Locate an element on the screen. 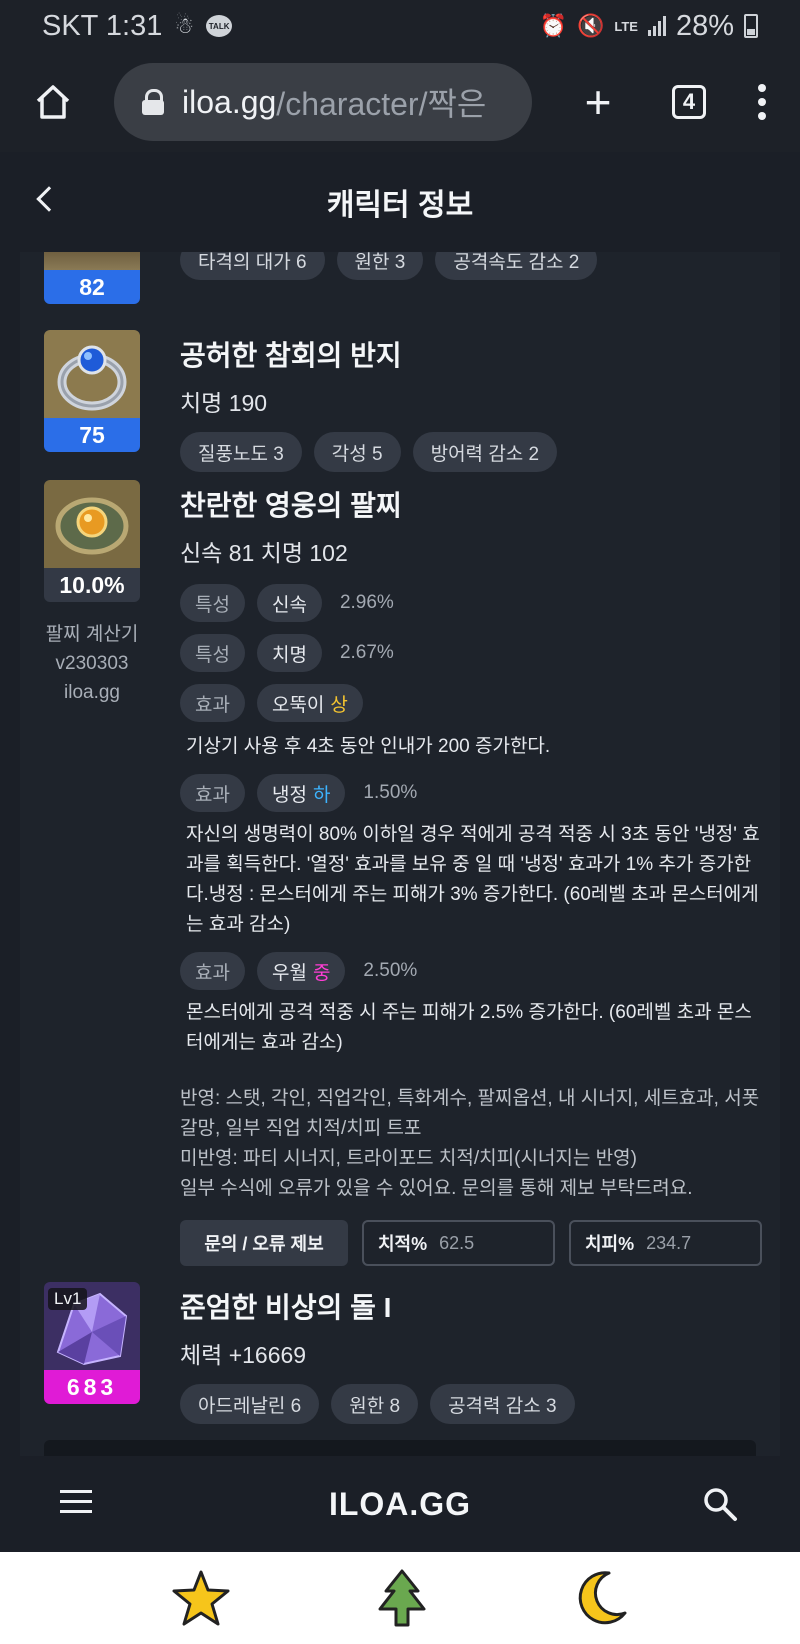 The image size is (800, 1644). option-grade: 하 is located at coordinates (321, 795).